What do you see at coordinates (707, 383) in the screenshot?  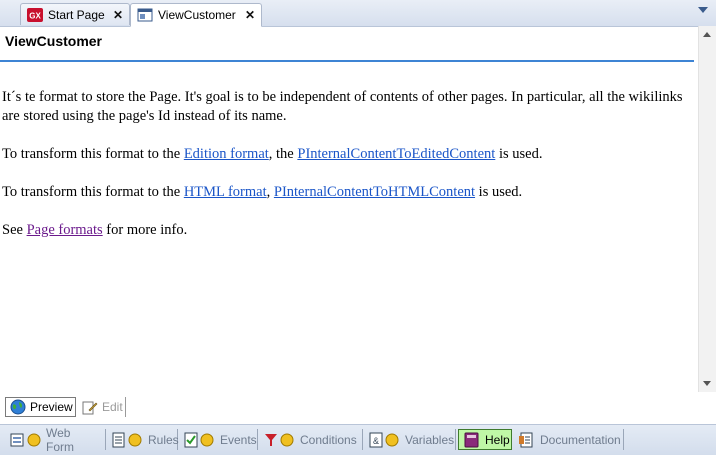 I see `scroll-down-icon` at bounding box center [707, 383].